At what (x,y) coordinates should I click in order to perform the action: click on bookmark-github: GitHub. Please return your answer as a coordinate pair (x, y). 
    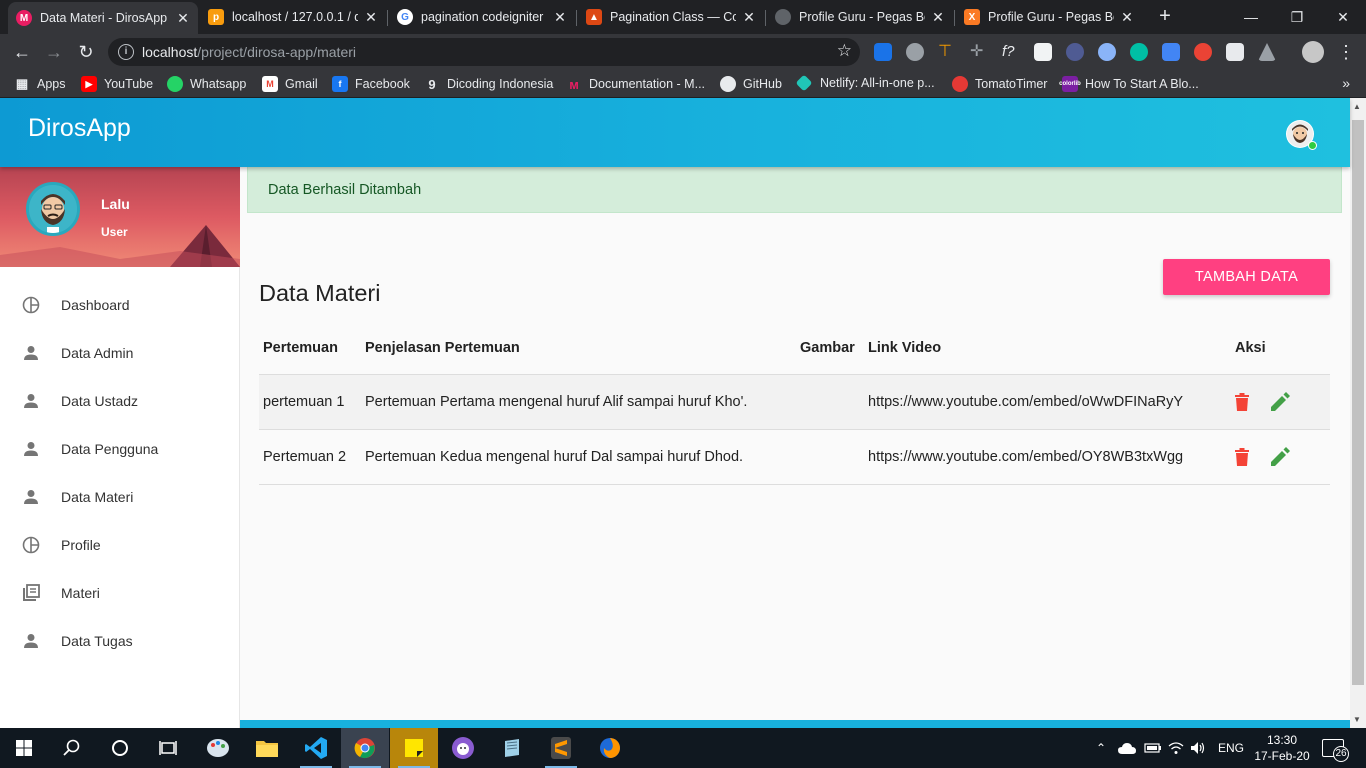
    Looking at the image, I should click on (751, 84).